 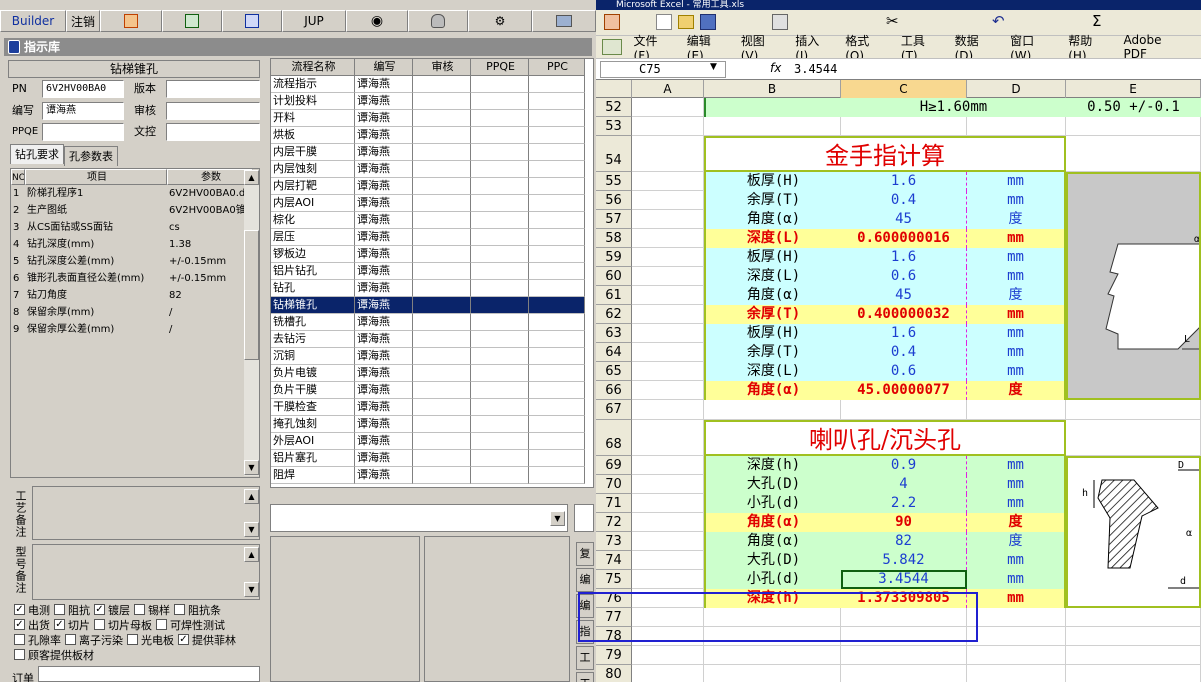 I want to click on print-icon, so click(x=780, y=22).